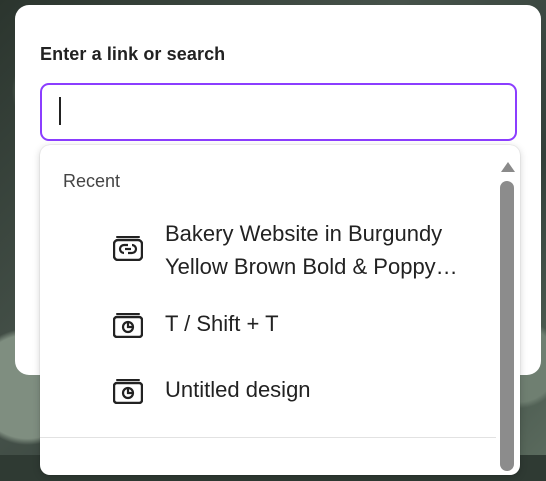  I want to click on scrollbar-thumb, so click(507, 326).